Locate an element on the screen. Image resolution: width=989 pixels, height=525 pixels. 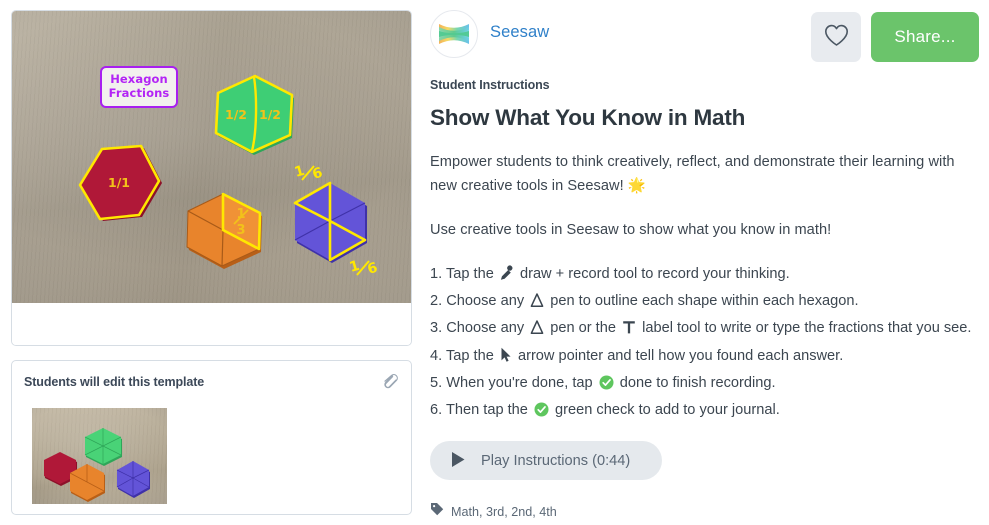
play-instructions-button: Play Instructions (0:44) is located at coordinates (546, 461).